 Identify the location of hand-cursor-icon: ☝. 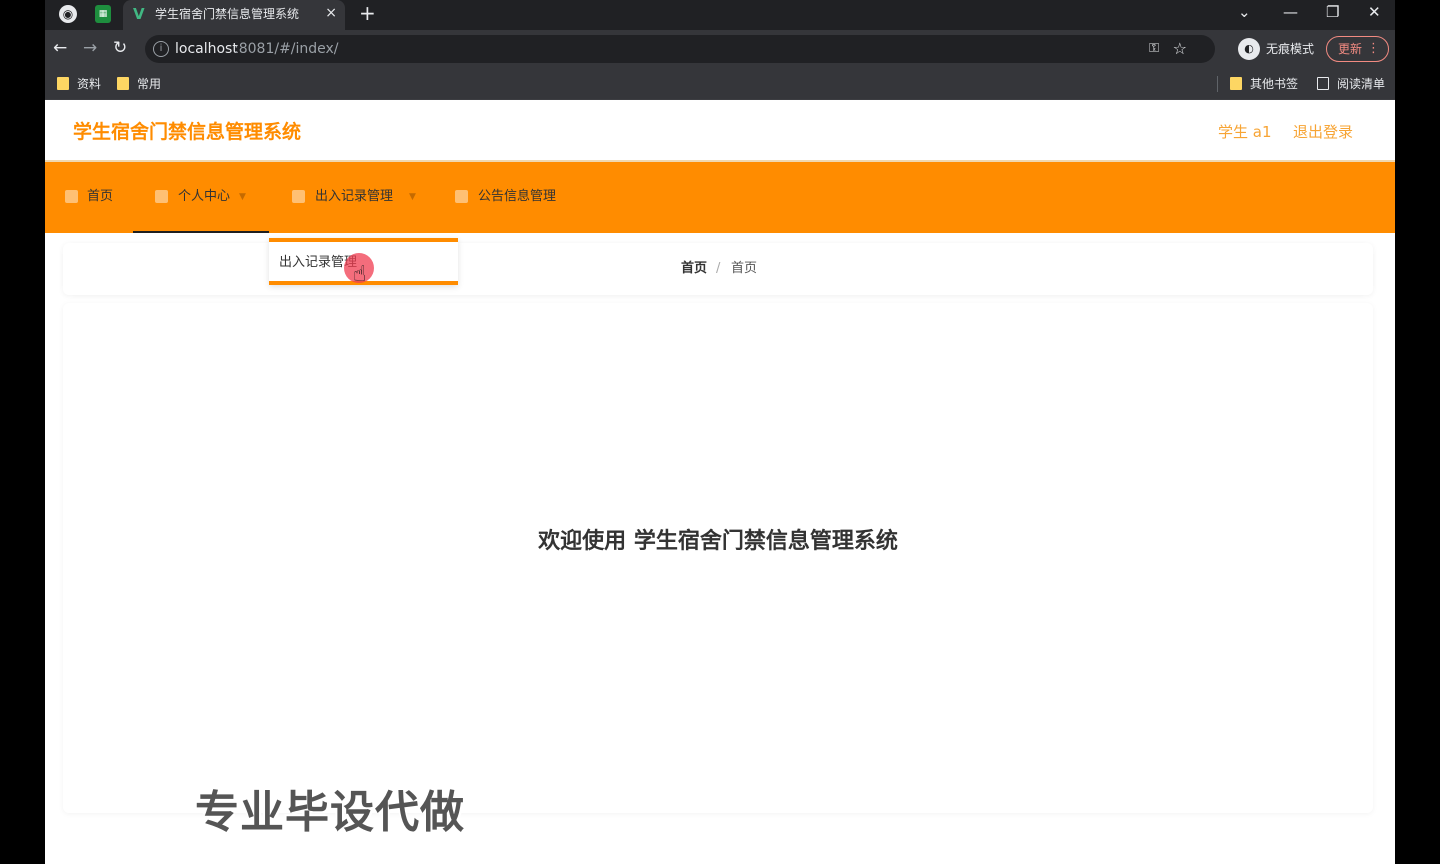
(360, 274).